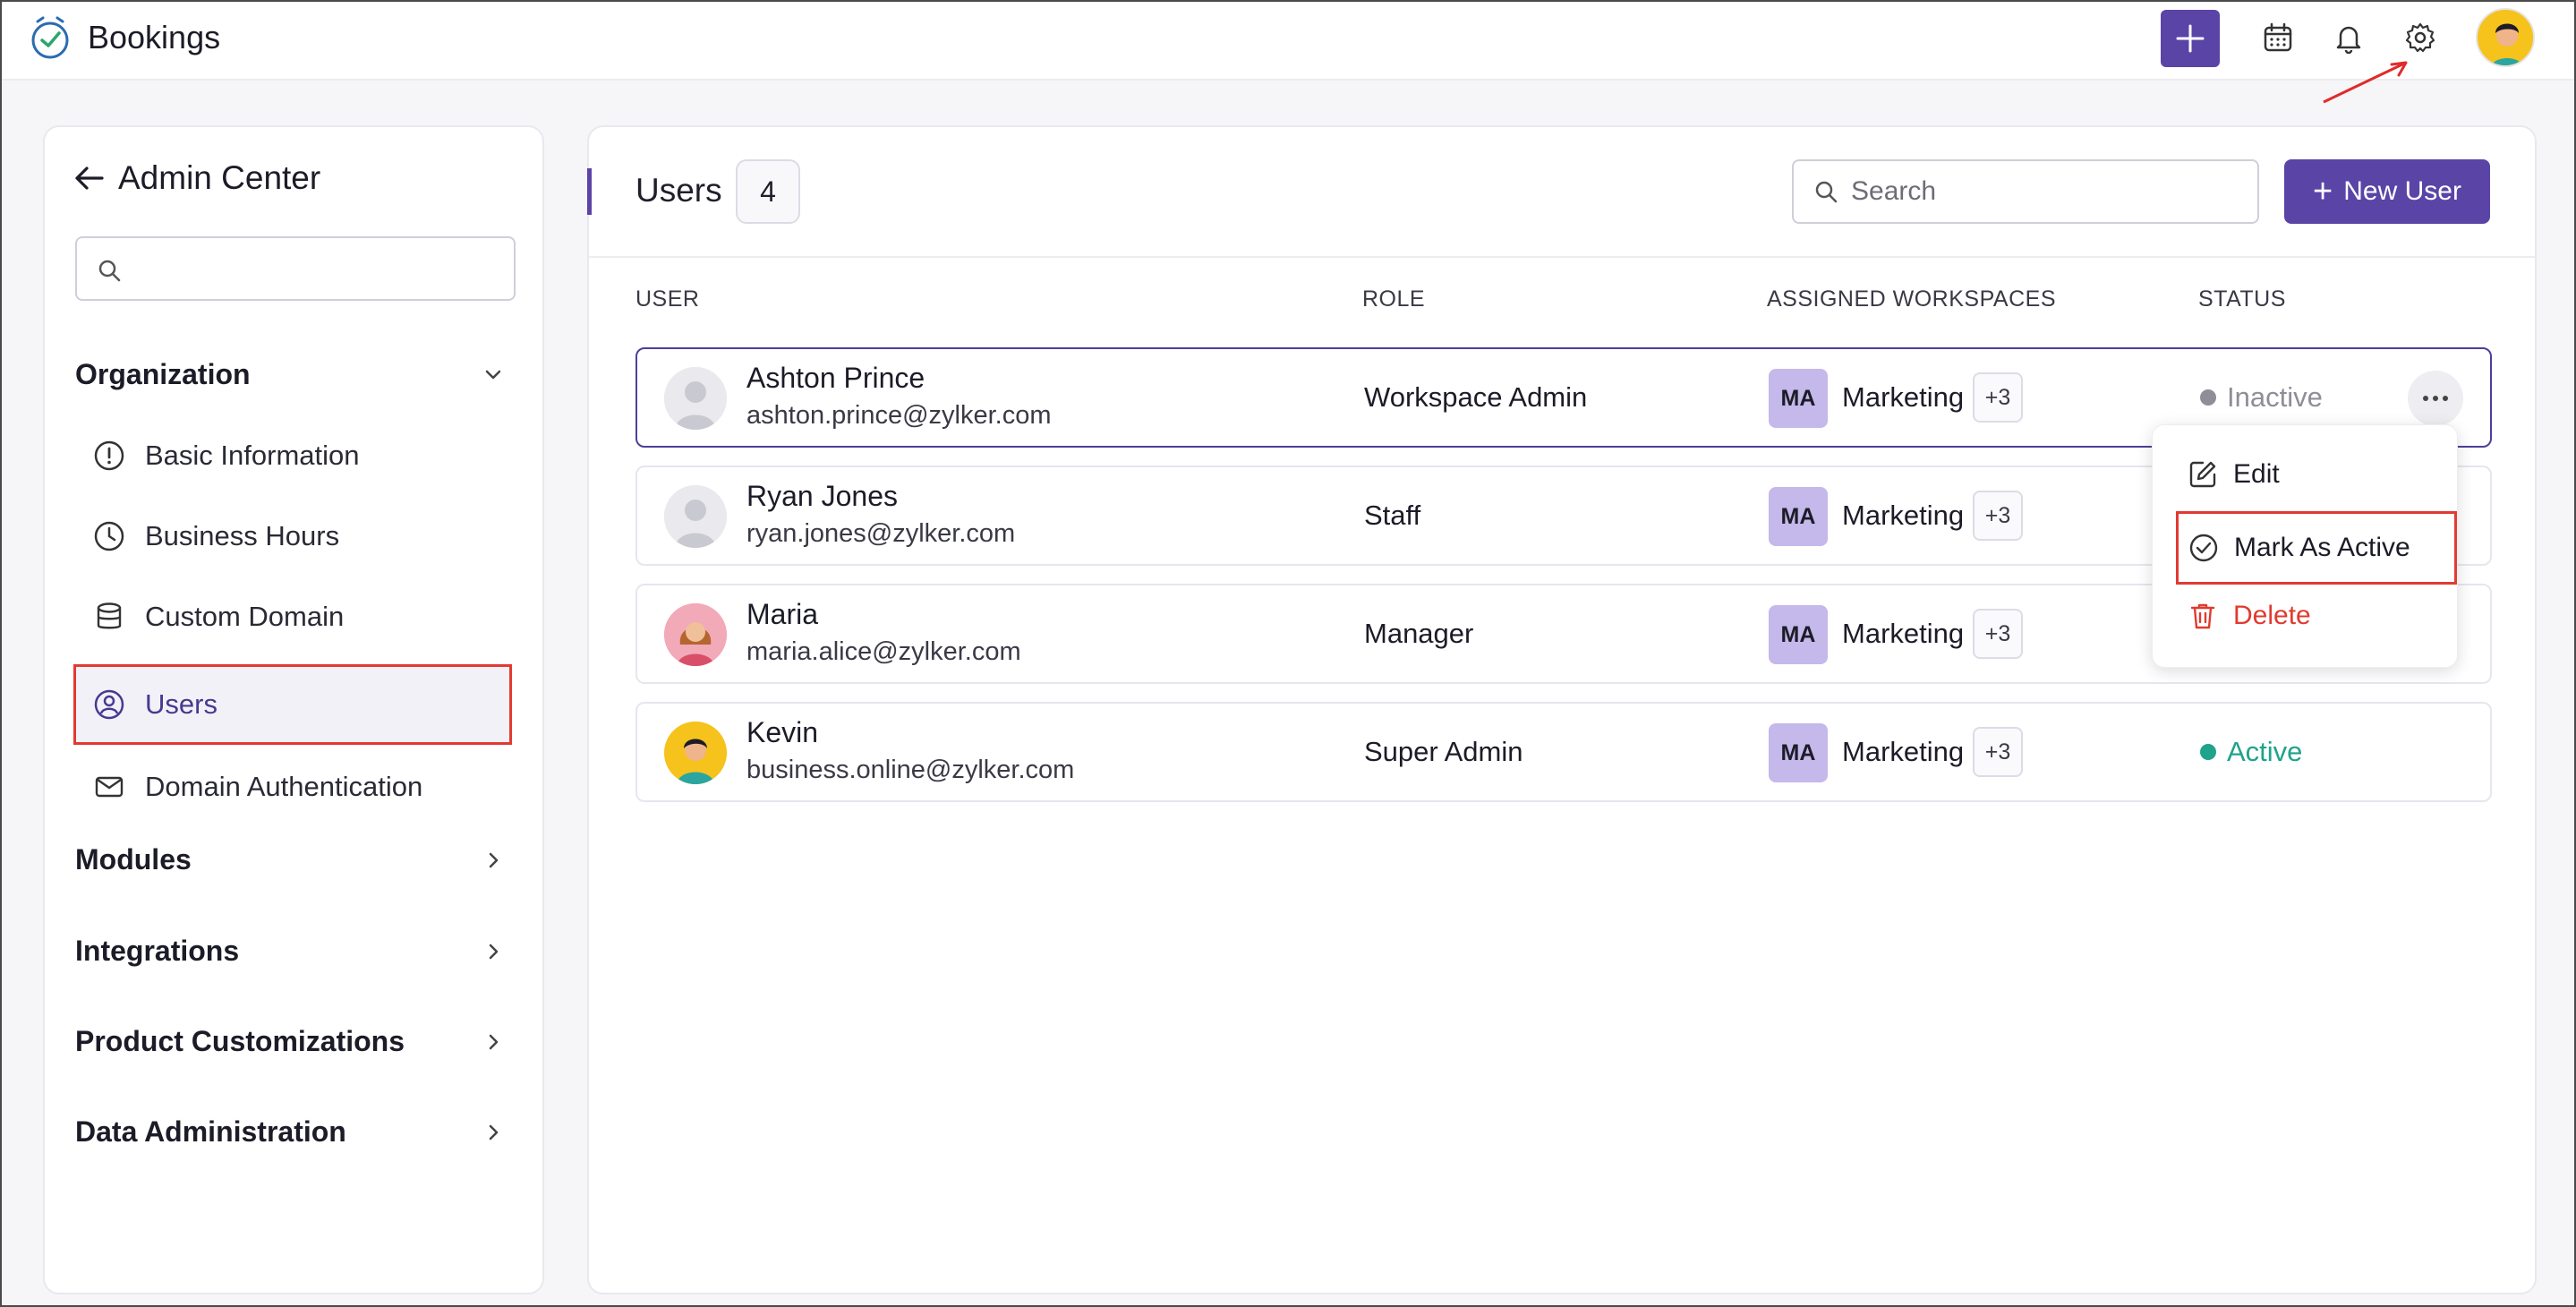 This screenshot has width=2576, height=1307. Describe the element at coordinates (252, 455) in the screenshot. I see `sidebar-item-label: Basic Information` at that location.